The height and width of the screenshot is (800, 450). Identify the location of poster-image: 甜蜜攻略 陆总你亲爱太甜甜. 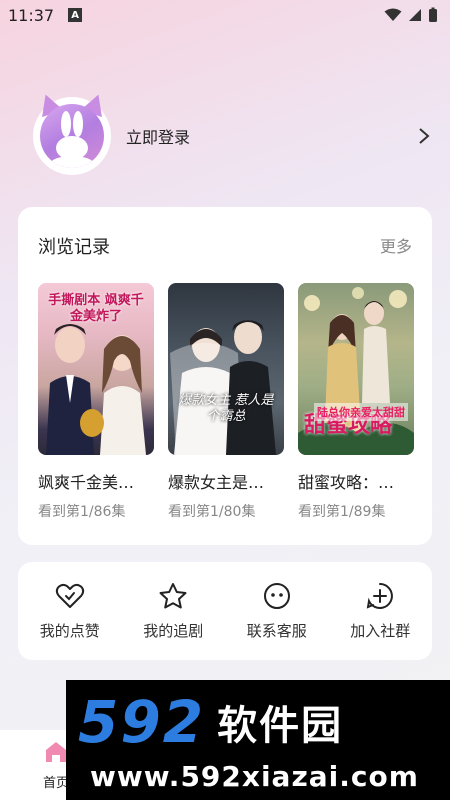
(356, 369).